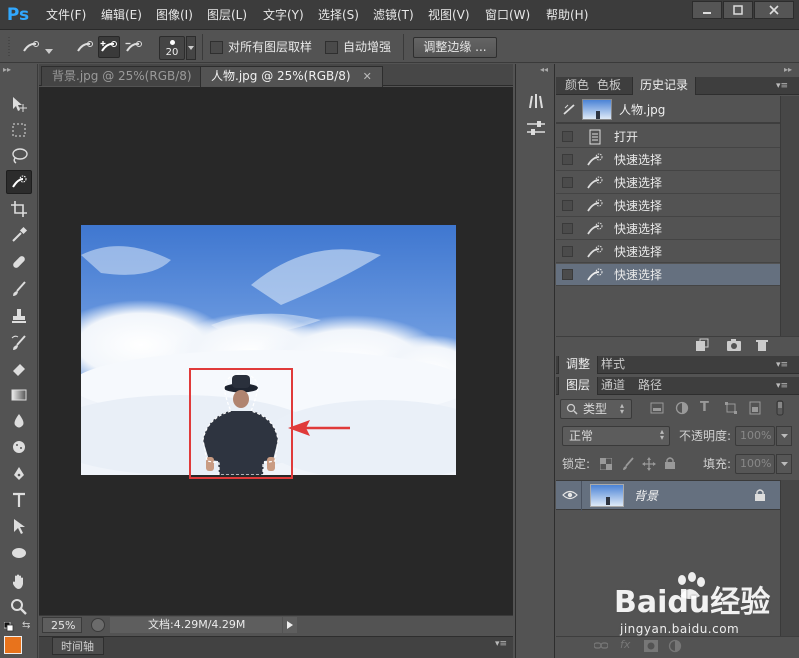  I want to click on zoom-tool, so click(19, 607).